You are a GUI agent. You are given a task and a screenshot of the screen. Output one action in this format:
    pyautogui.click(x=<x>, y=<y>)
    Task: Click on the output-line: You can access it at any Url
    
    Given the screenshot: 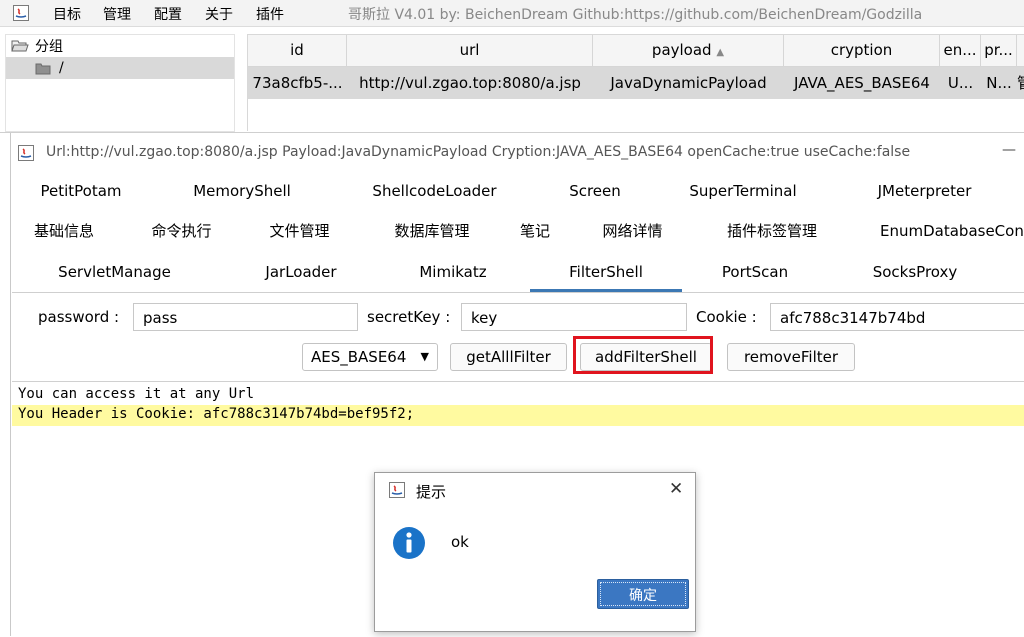 What is the action you would take?
    pyautogui.click(x=136, y=394)
    